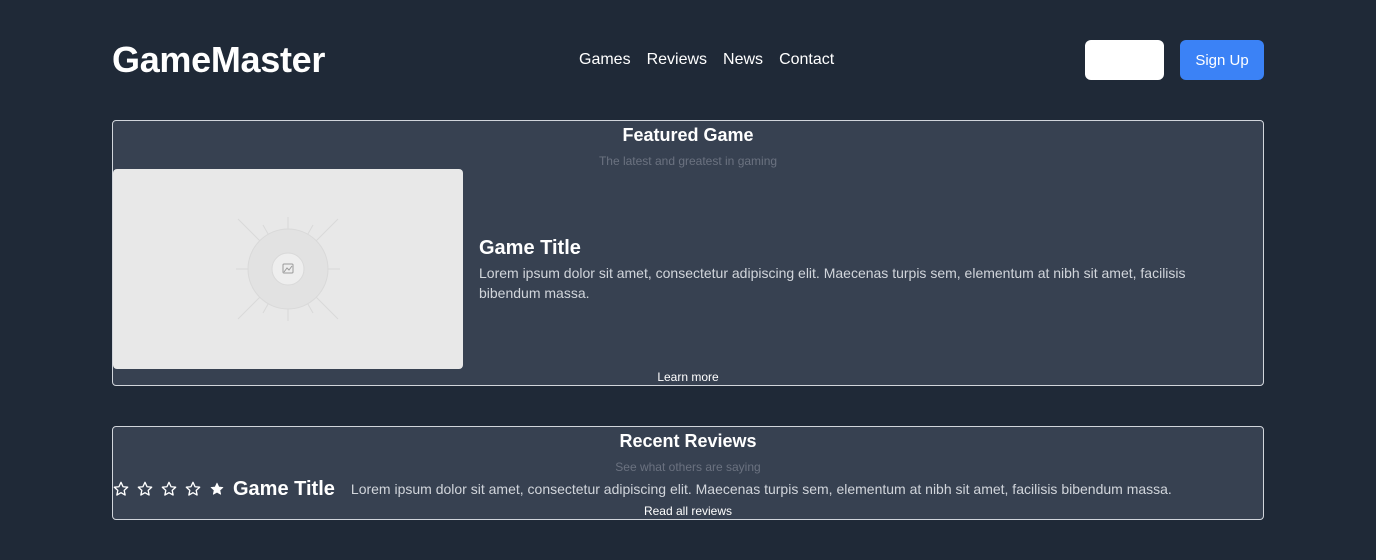  What do you see at coordinates (605, 60) in the screenshot?
I see `nav-link-games: Games` at bounding box center [605, 60].